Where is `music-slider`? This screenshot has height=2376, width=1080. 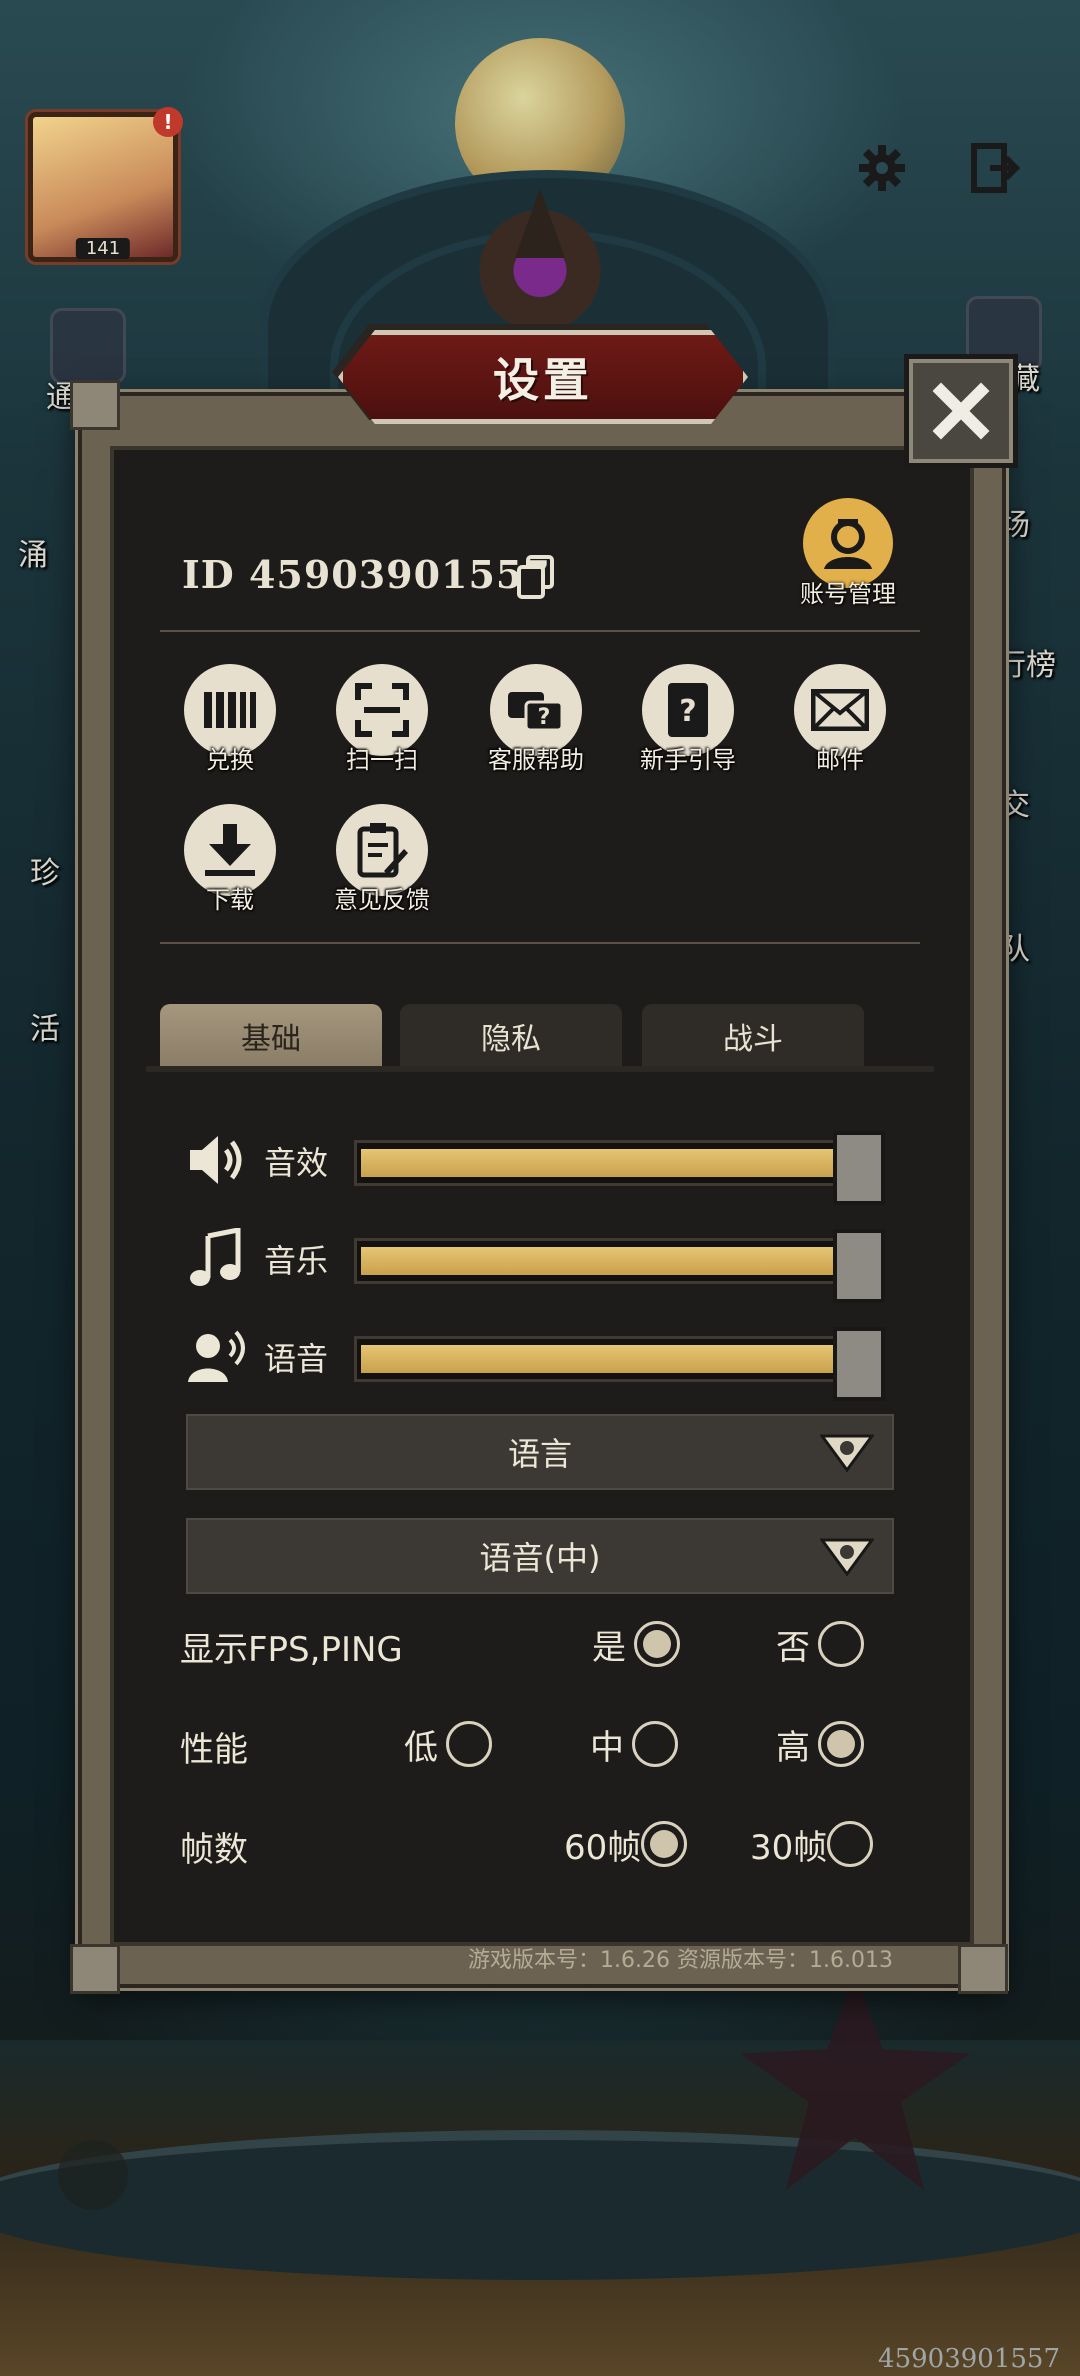
music-slider is located at coordinates (619, 1266).